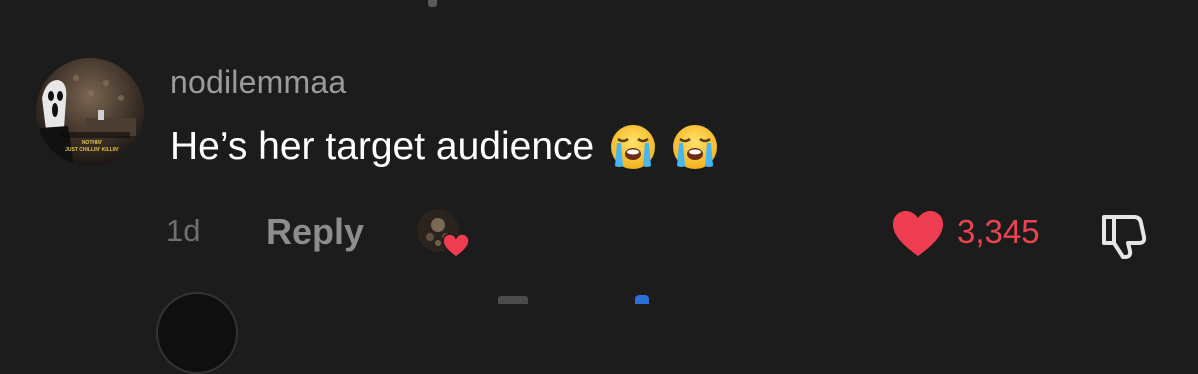 This screenshot has height=374, width=1198. What do you see at coordinates (456, 245) in the screenshot?
I see `creator-liked-heart-icon` at bounding box center [456, 245].